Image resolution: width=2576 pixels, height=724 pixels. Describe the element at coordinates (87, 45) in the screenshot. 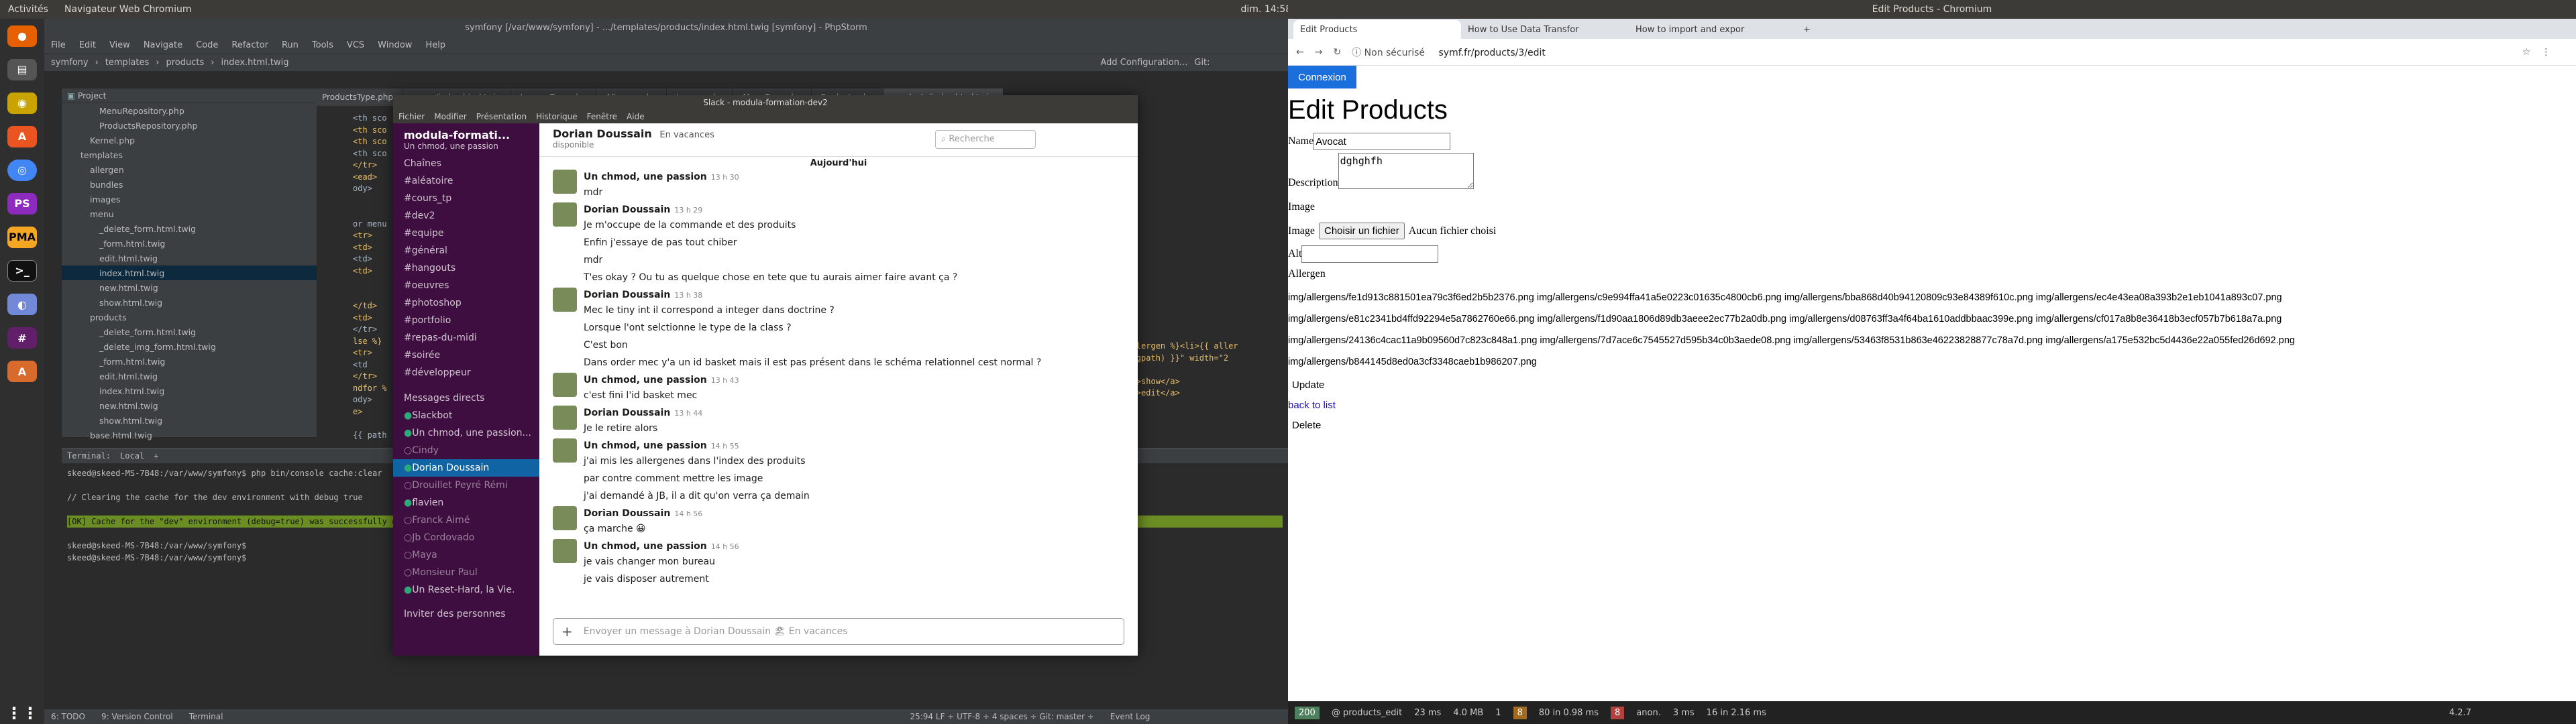

I see `menu-edit: Edit` at that location.